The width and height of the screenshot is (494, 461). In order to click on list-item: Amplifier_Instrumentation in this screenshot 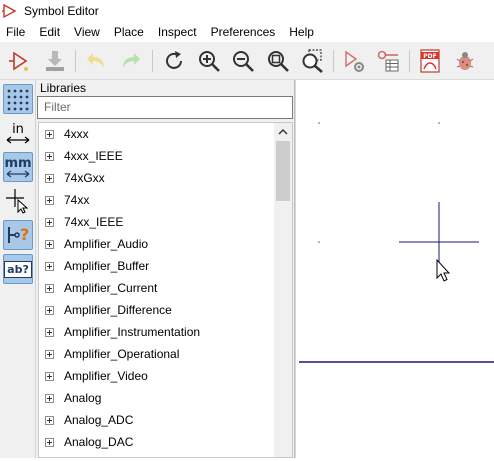, I will do `click(156, 332)`.